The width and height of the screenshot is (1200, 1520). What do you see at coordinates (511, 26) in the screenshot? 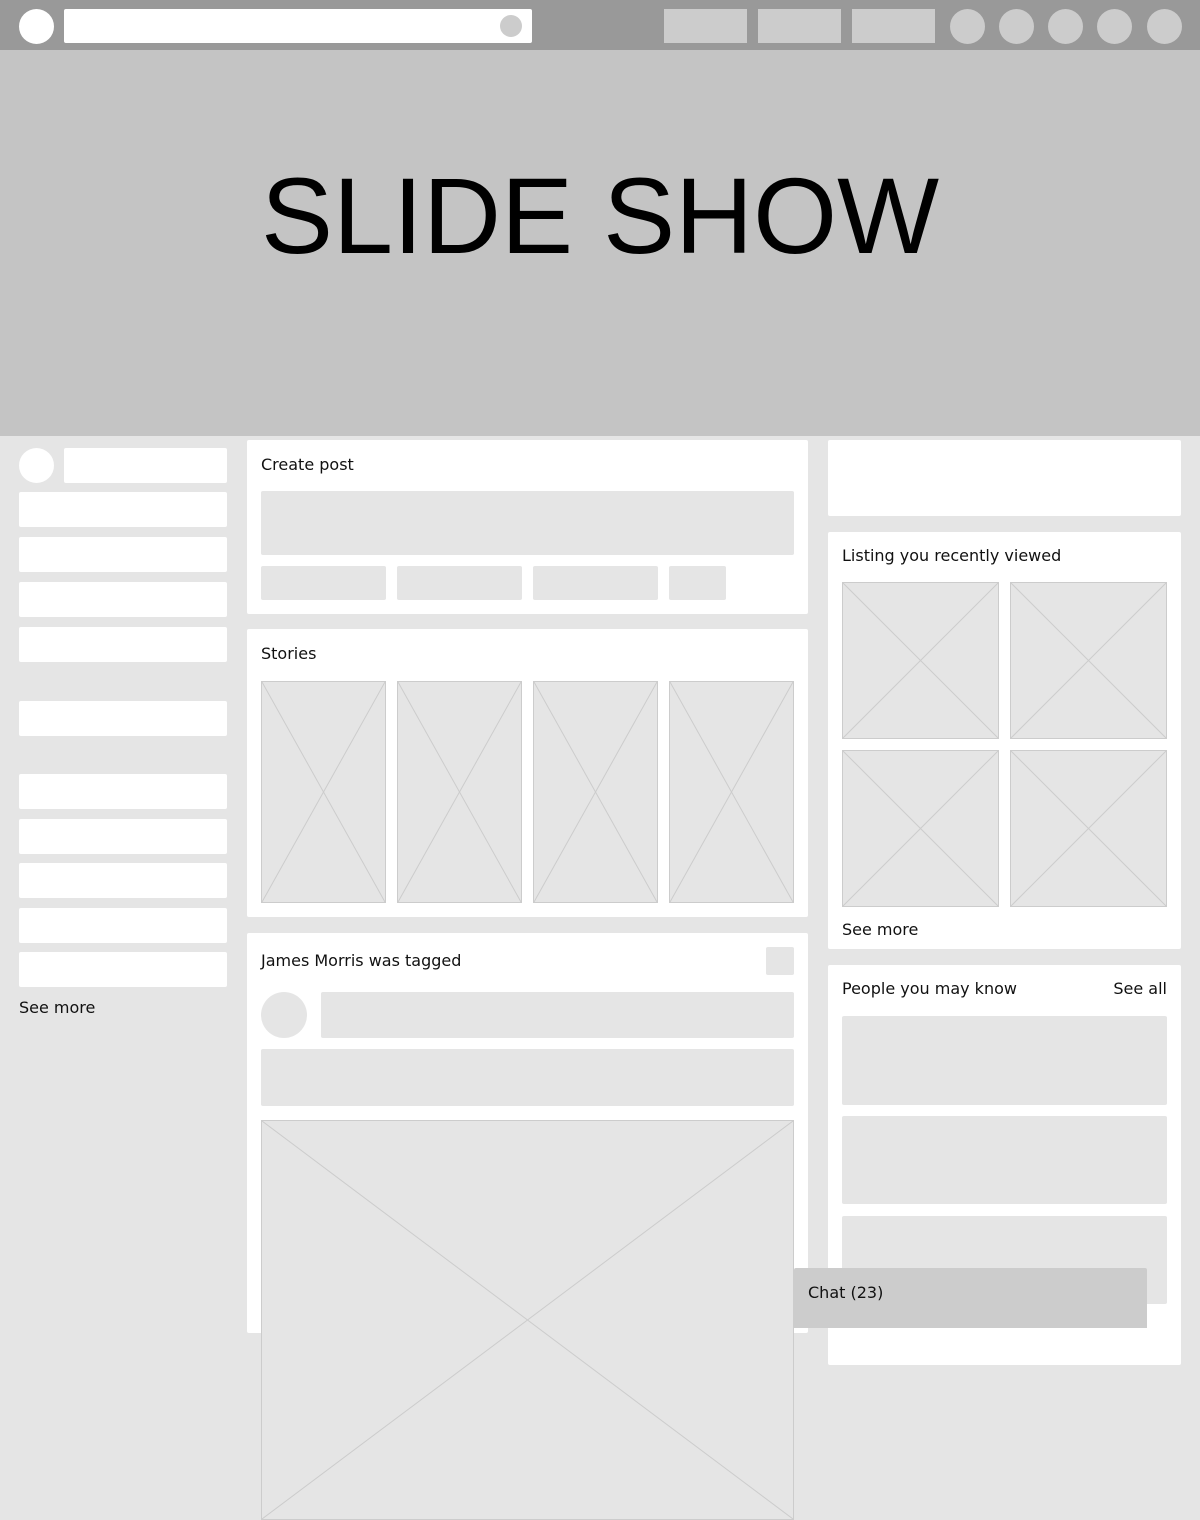
I see `search-icon` at bounding box center [511, 26].